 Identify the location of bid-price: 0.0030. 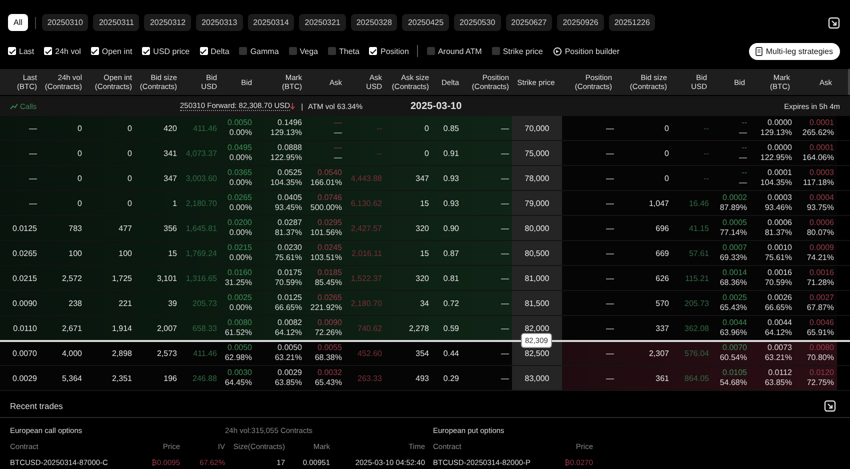
(240, 373).